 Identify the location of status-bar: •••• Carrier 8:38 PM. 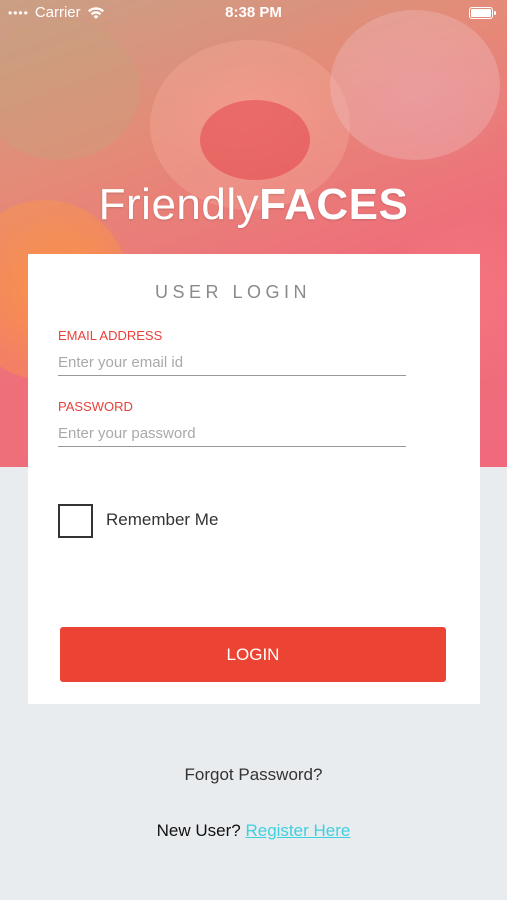
(253, 13).